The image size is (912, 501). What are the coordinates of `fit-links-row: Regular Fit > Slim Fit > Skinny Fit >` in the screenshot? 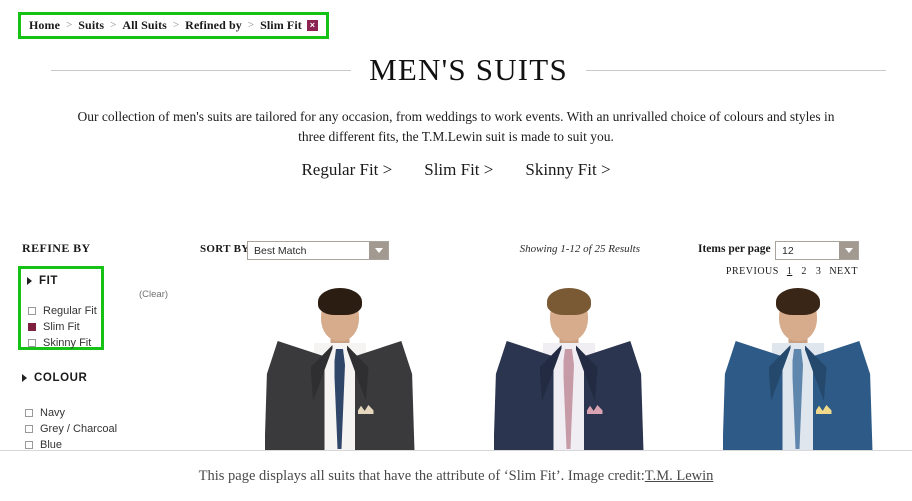 It's located at (456, 170).